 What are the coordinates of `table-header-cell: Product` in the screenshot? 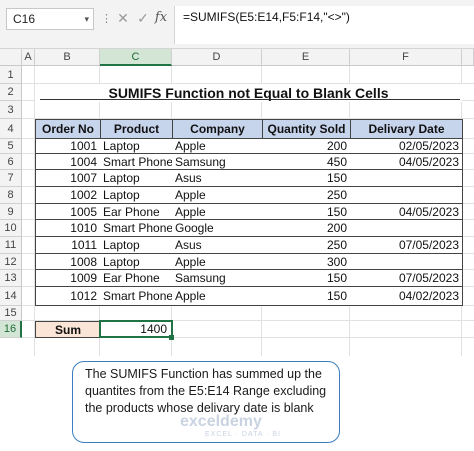 It's located at (136, 129).